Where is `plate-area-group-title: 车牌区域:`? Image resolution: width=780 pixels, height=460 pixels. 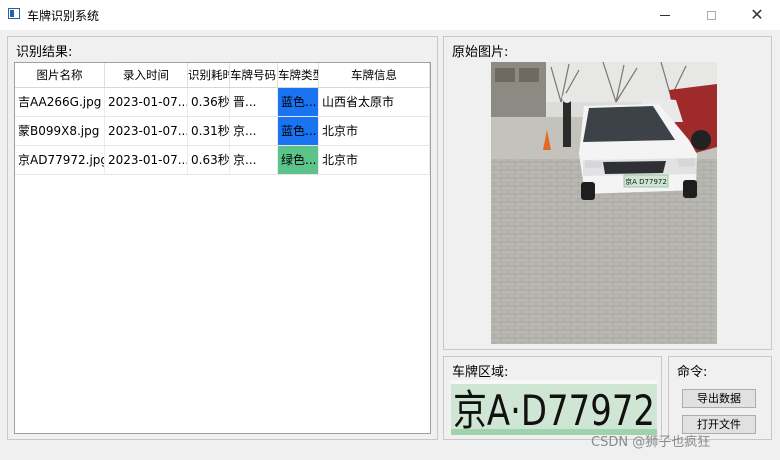 plate-area-group-title: 车牌区域: is located at coordinates (480, 372).